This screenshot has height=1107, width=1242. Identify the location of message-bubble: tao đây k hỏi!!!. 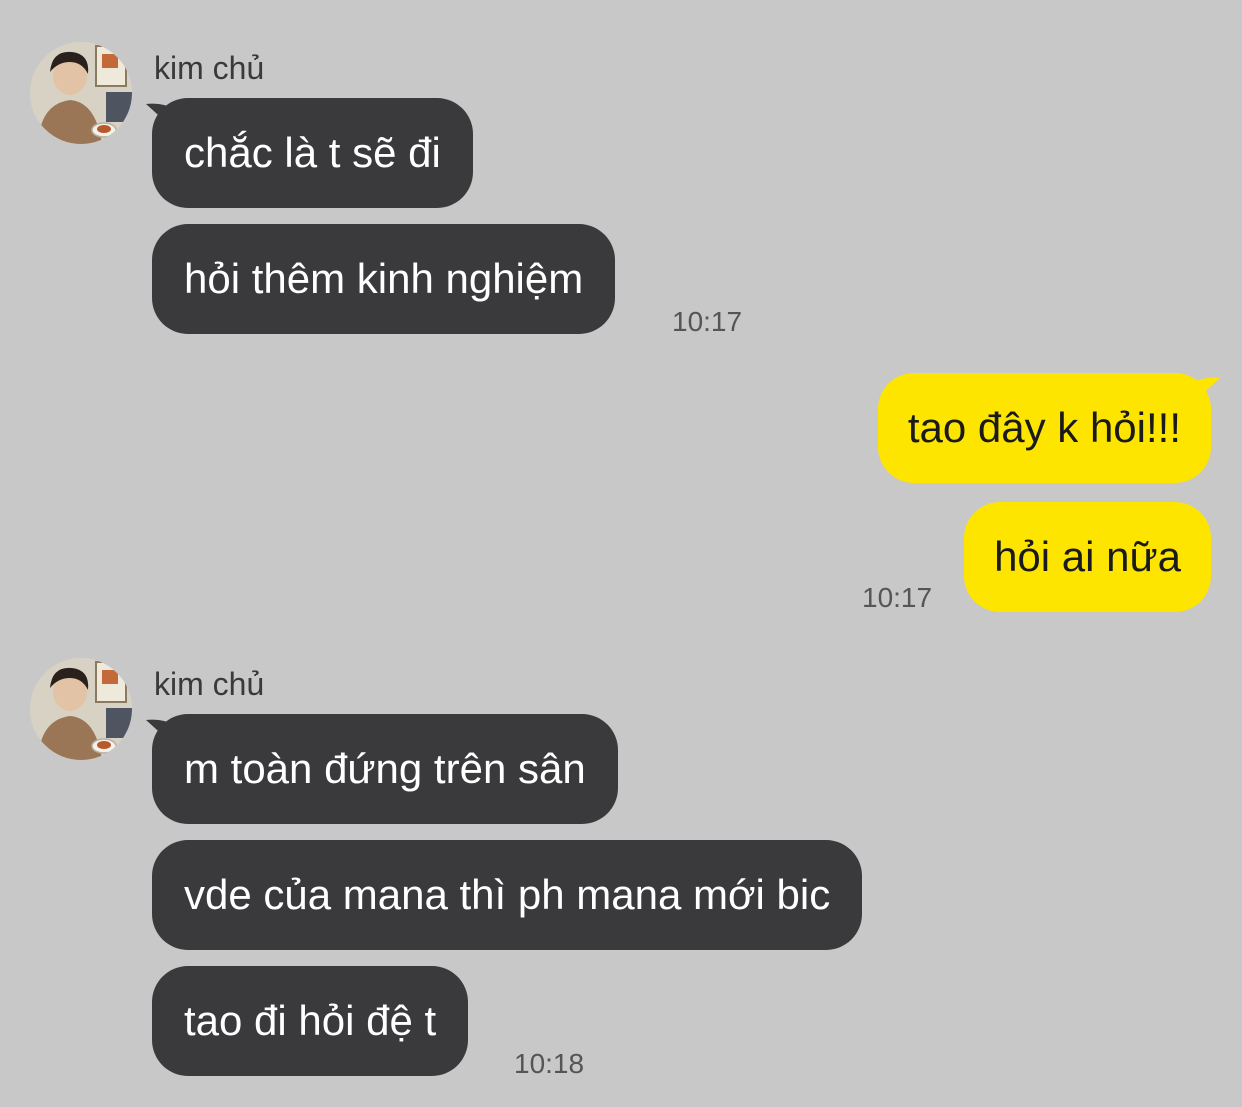
(1044, 428).